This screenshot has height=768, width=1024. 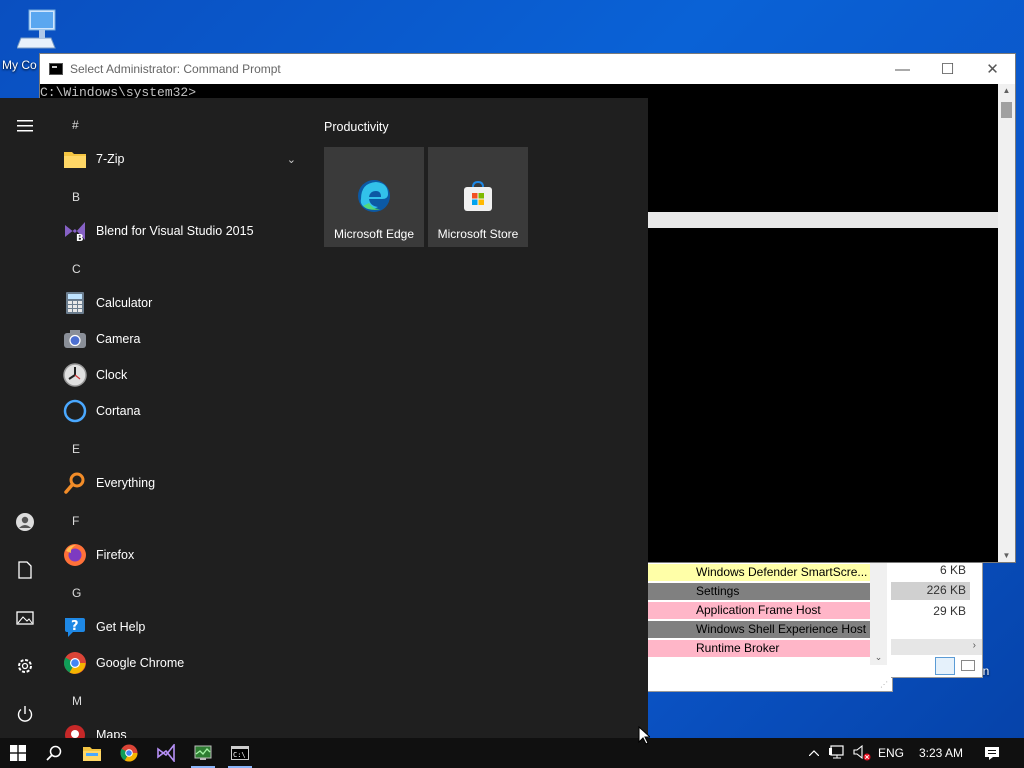 What do you see at coordinates (140, 663) in the screenshot?
I see `app-label: Google Chrome` at bounding box center [140, 663].